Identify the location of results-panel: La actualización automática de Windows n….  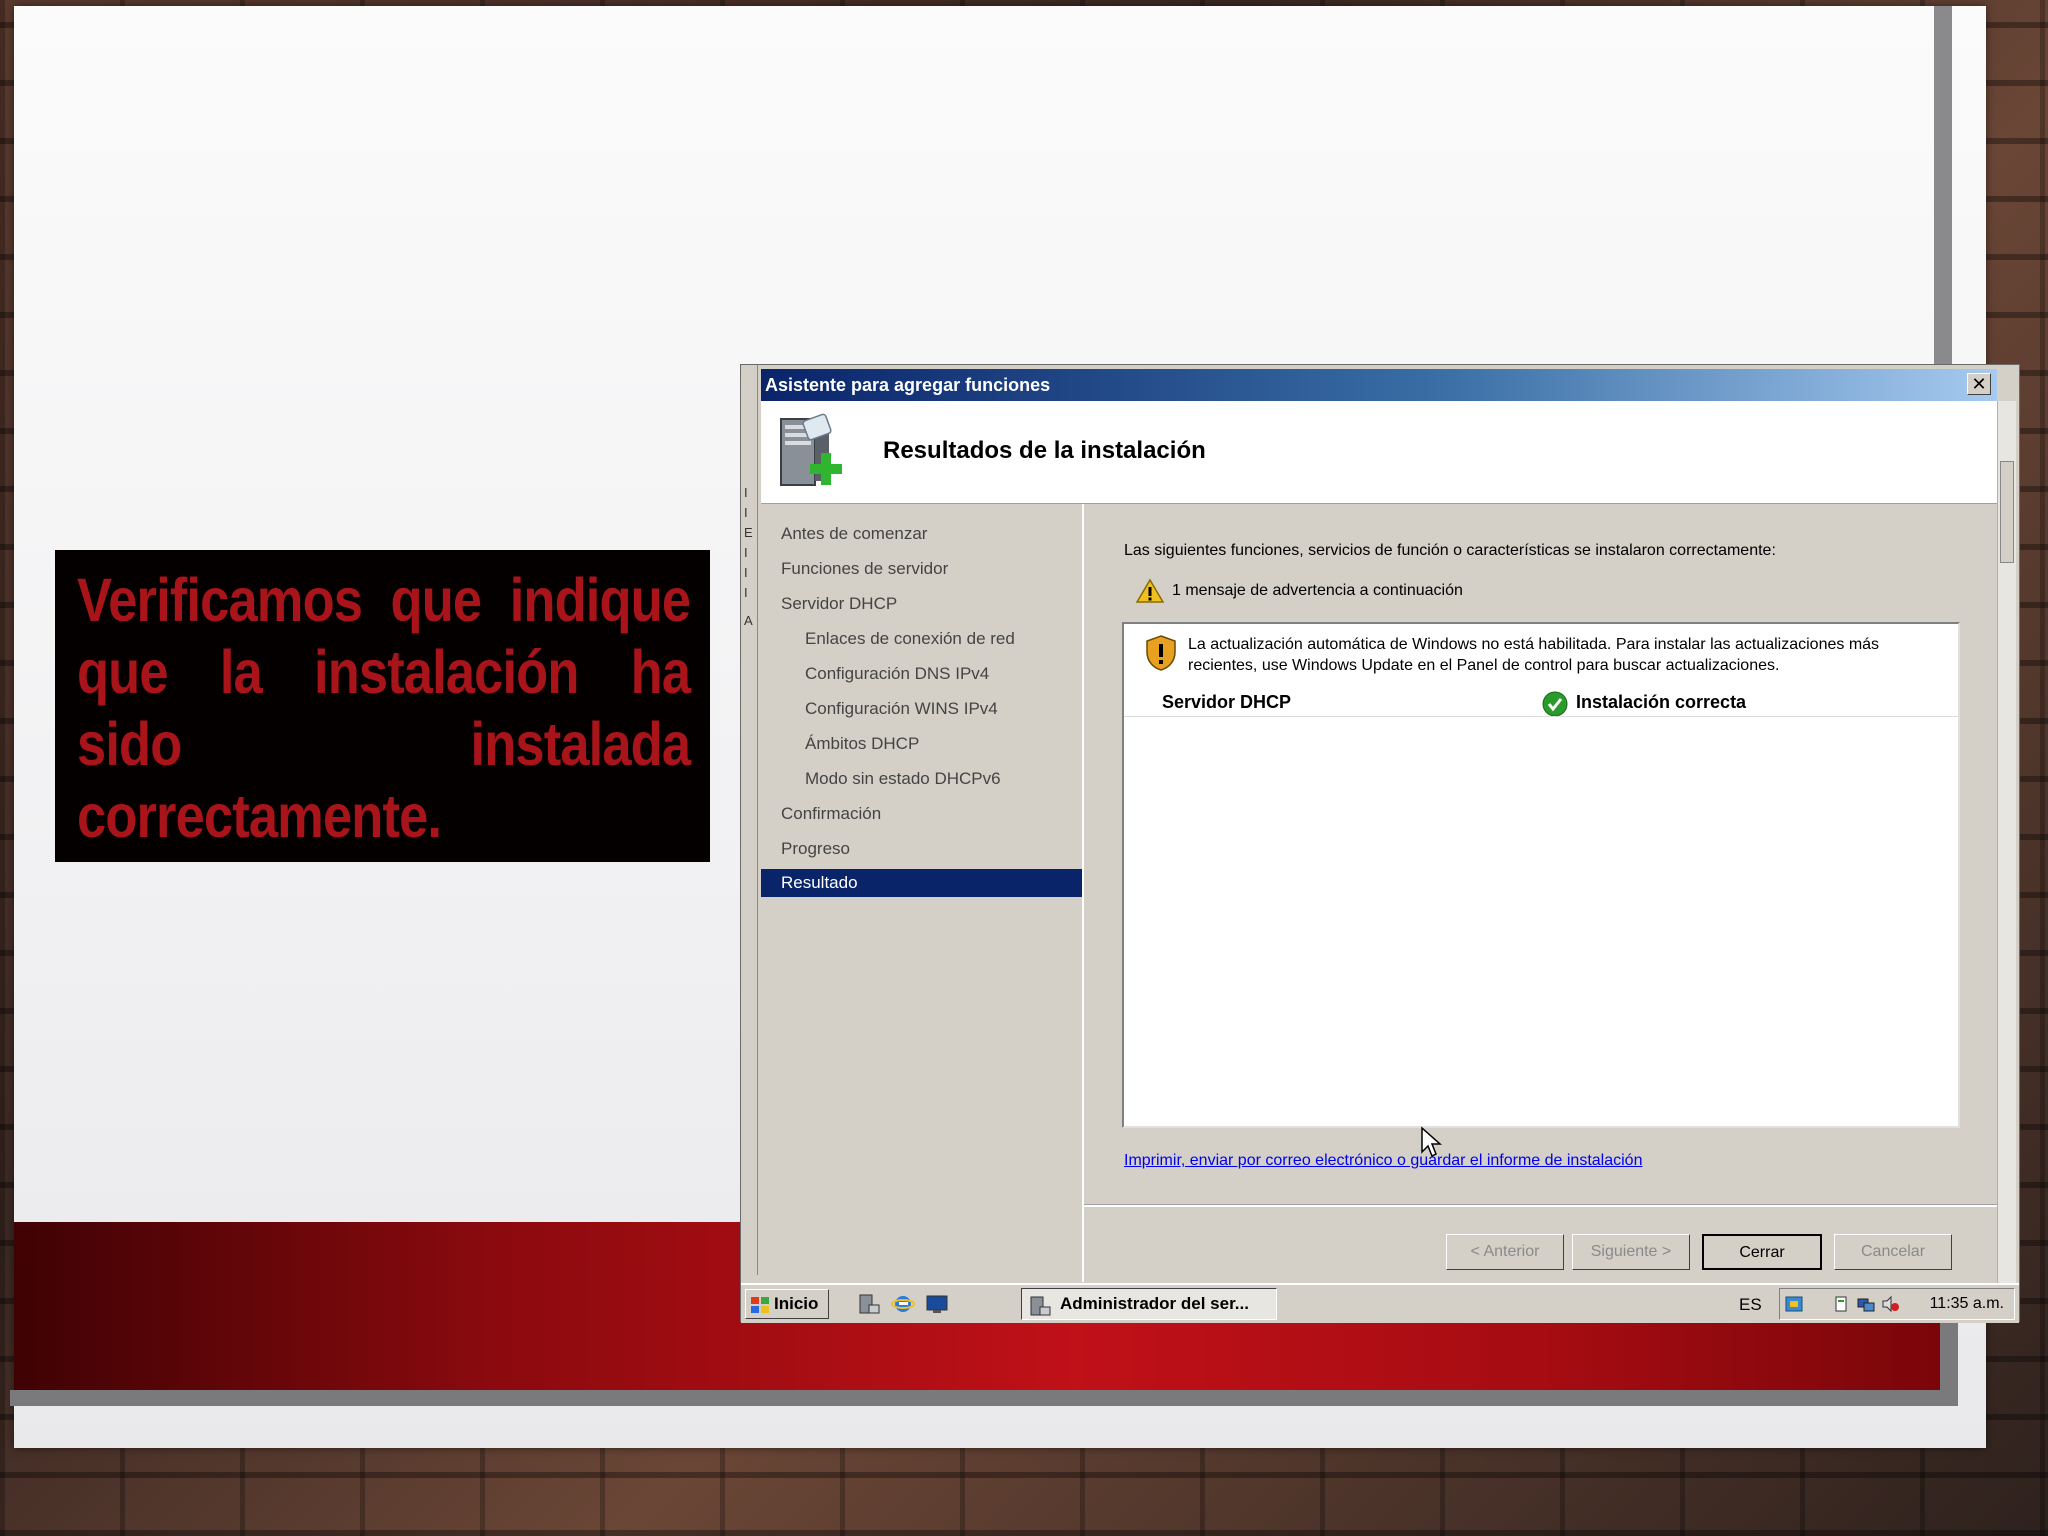
(1541, 875).